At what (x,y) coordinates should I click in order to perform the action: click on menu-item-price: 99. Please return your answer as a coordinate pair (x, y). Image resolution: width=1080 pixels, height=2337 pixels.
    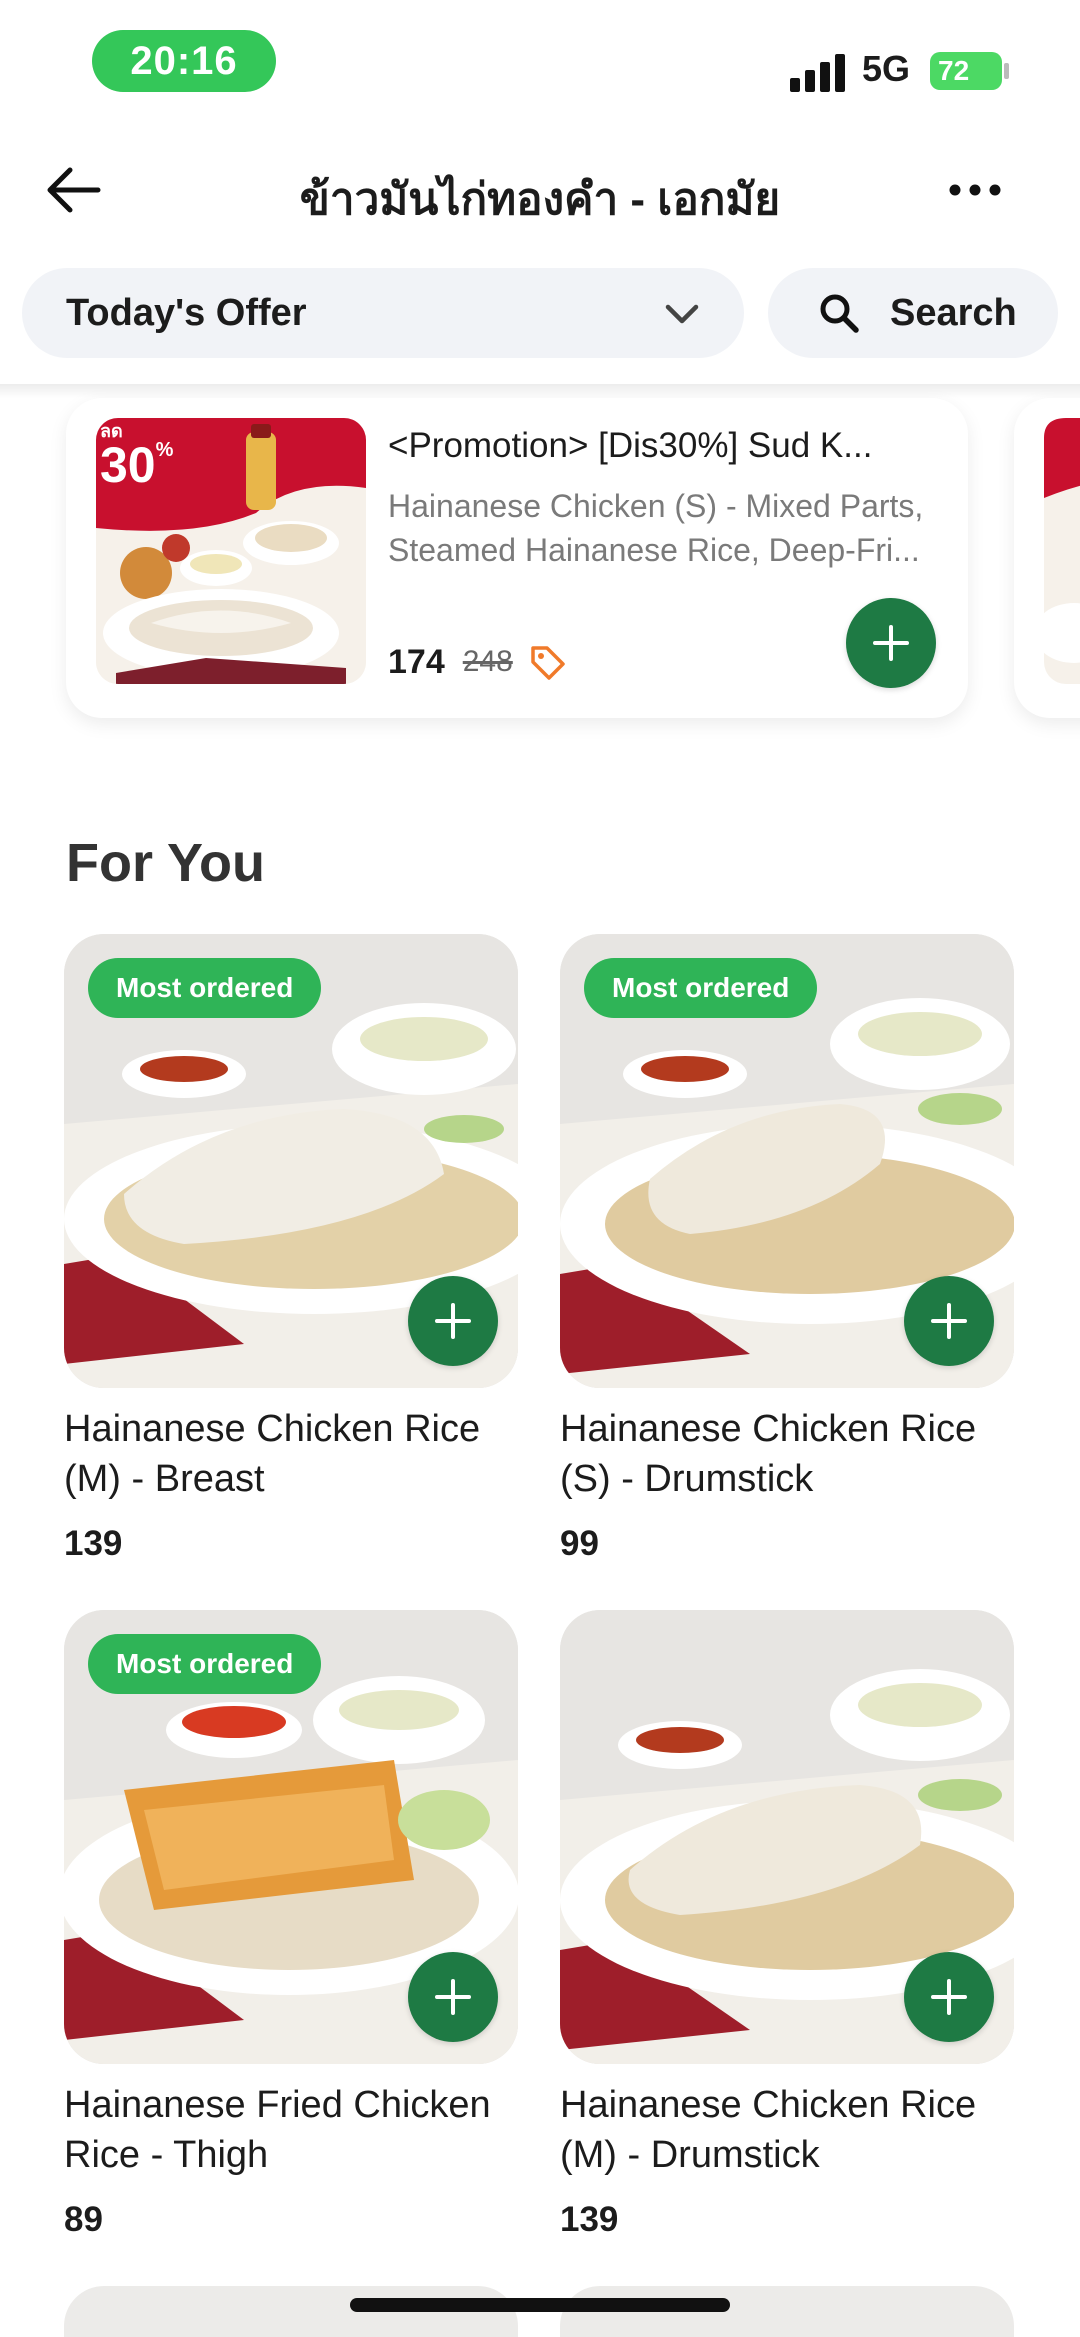
    Looking at the image, I should click on (579, 1543).